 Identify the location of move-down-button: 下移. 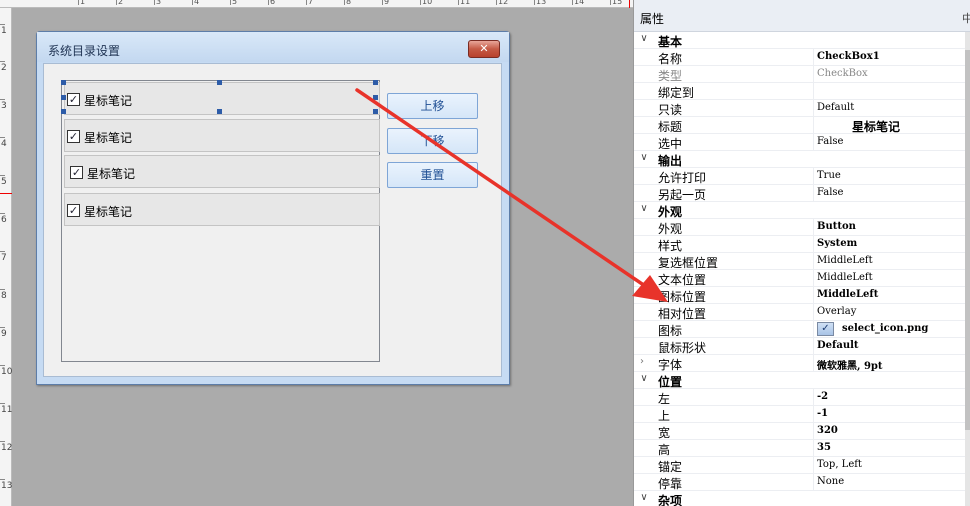
(432, 141).